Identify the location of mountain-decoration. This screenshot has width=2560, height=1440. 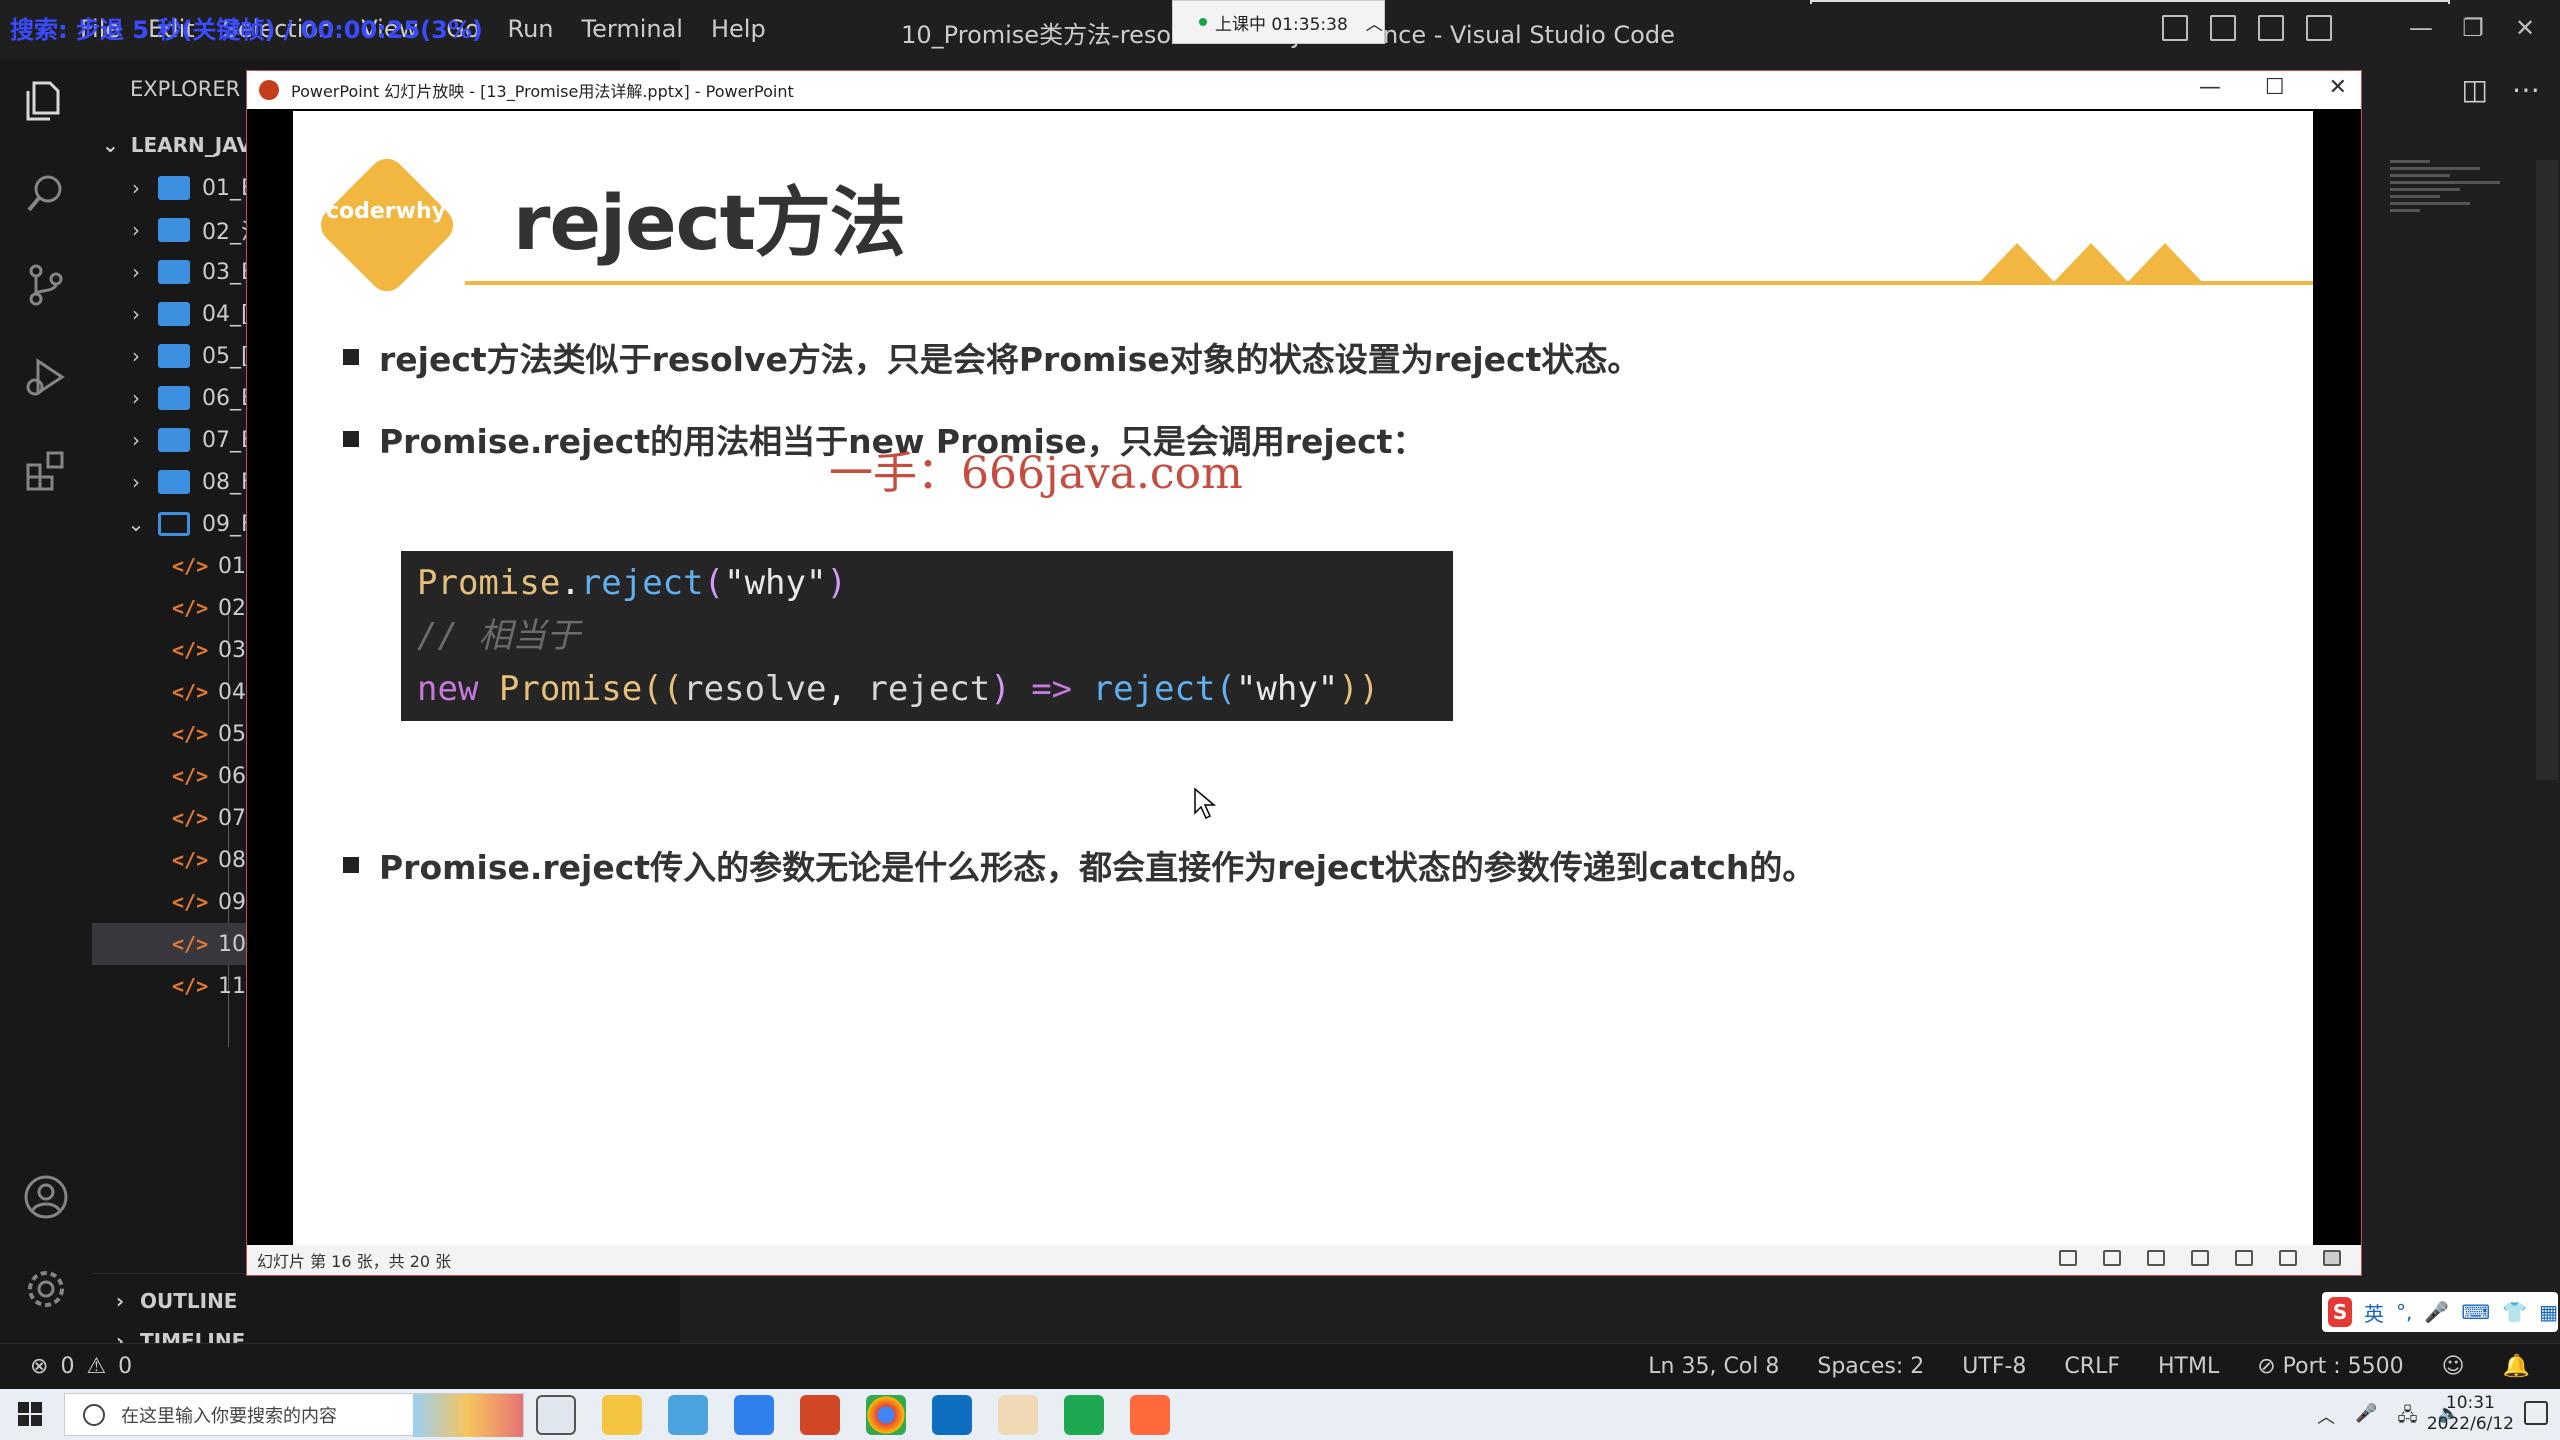
(2091, 264).